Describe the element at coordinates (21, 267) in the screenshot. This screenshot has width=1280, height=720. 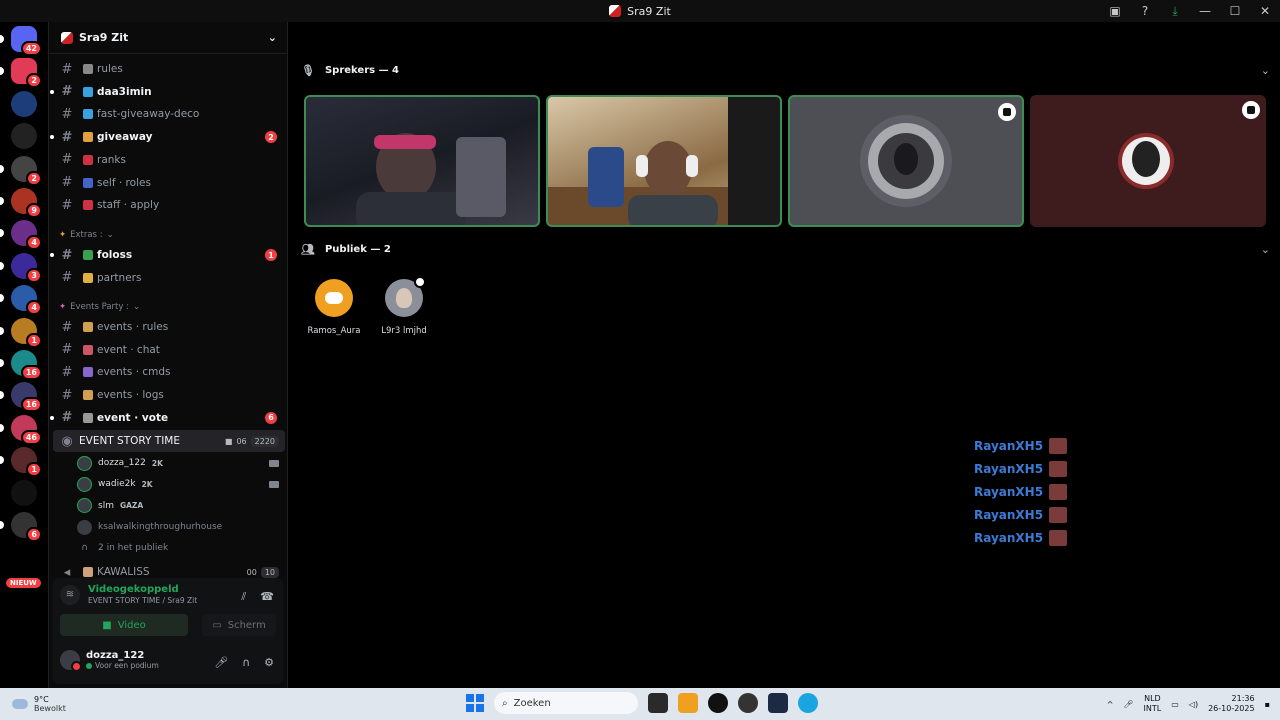
I see `server-icon: 3` at that location.